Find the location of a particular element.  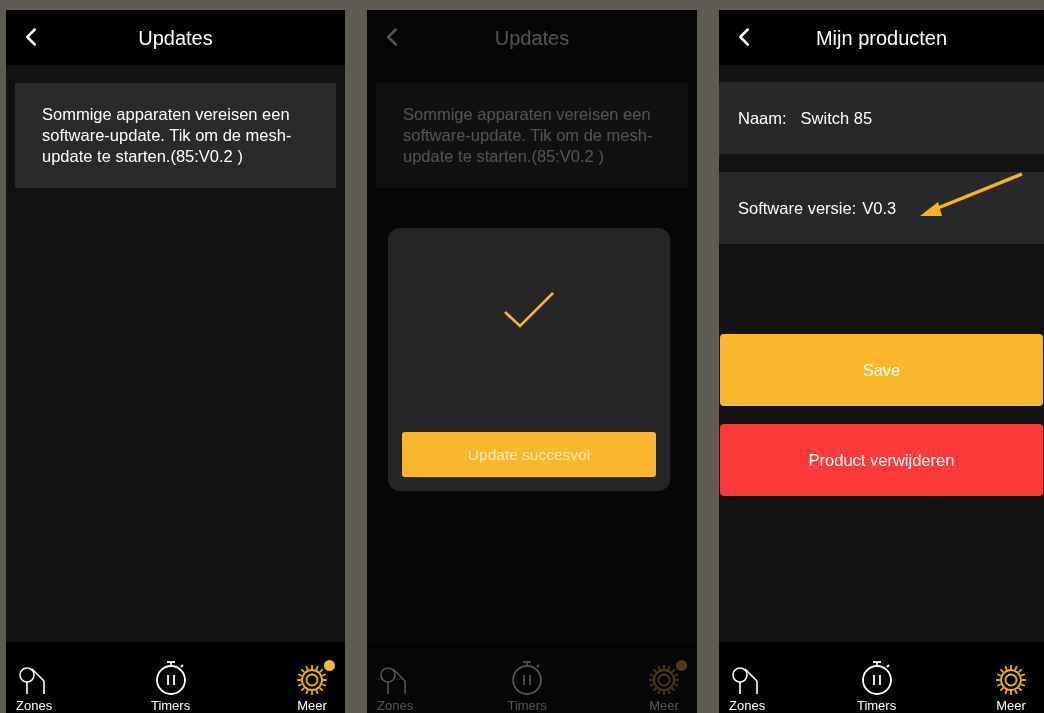

checkmark-icon is located at coordinates (529, 310).